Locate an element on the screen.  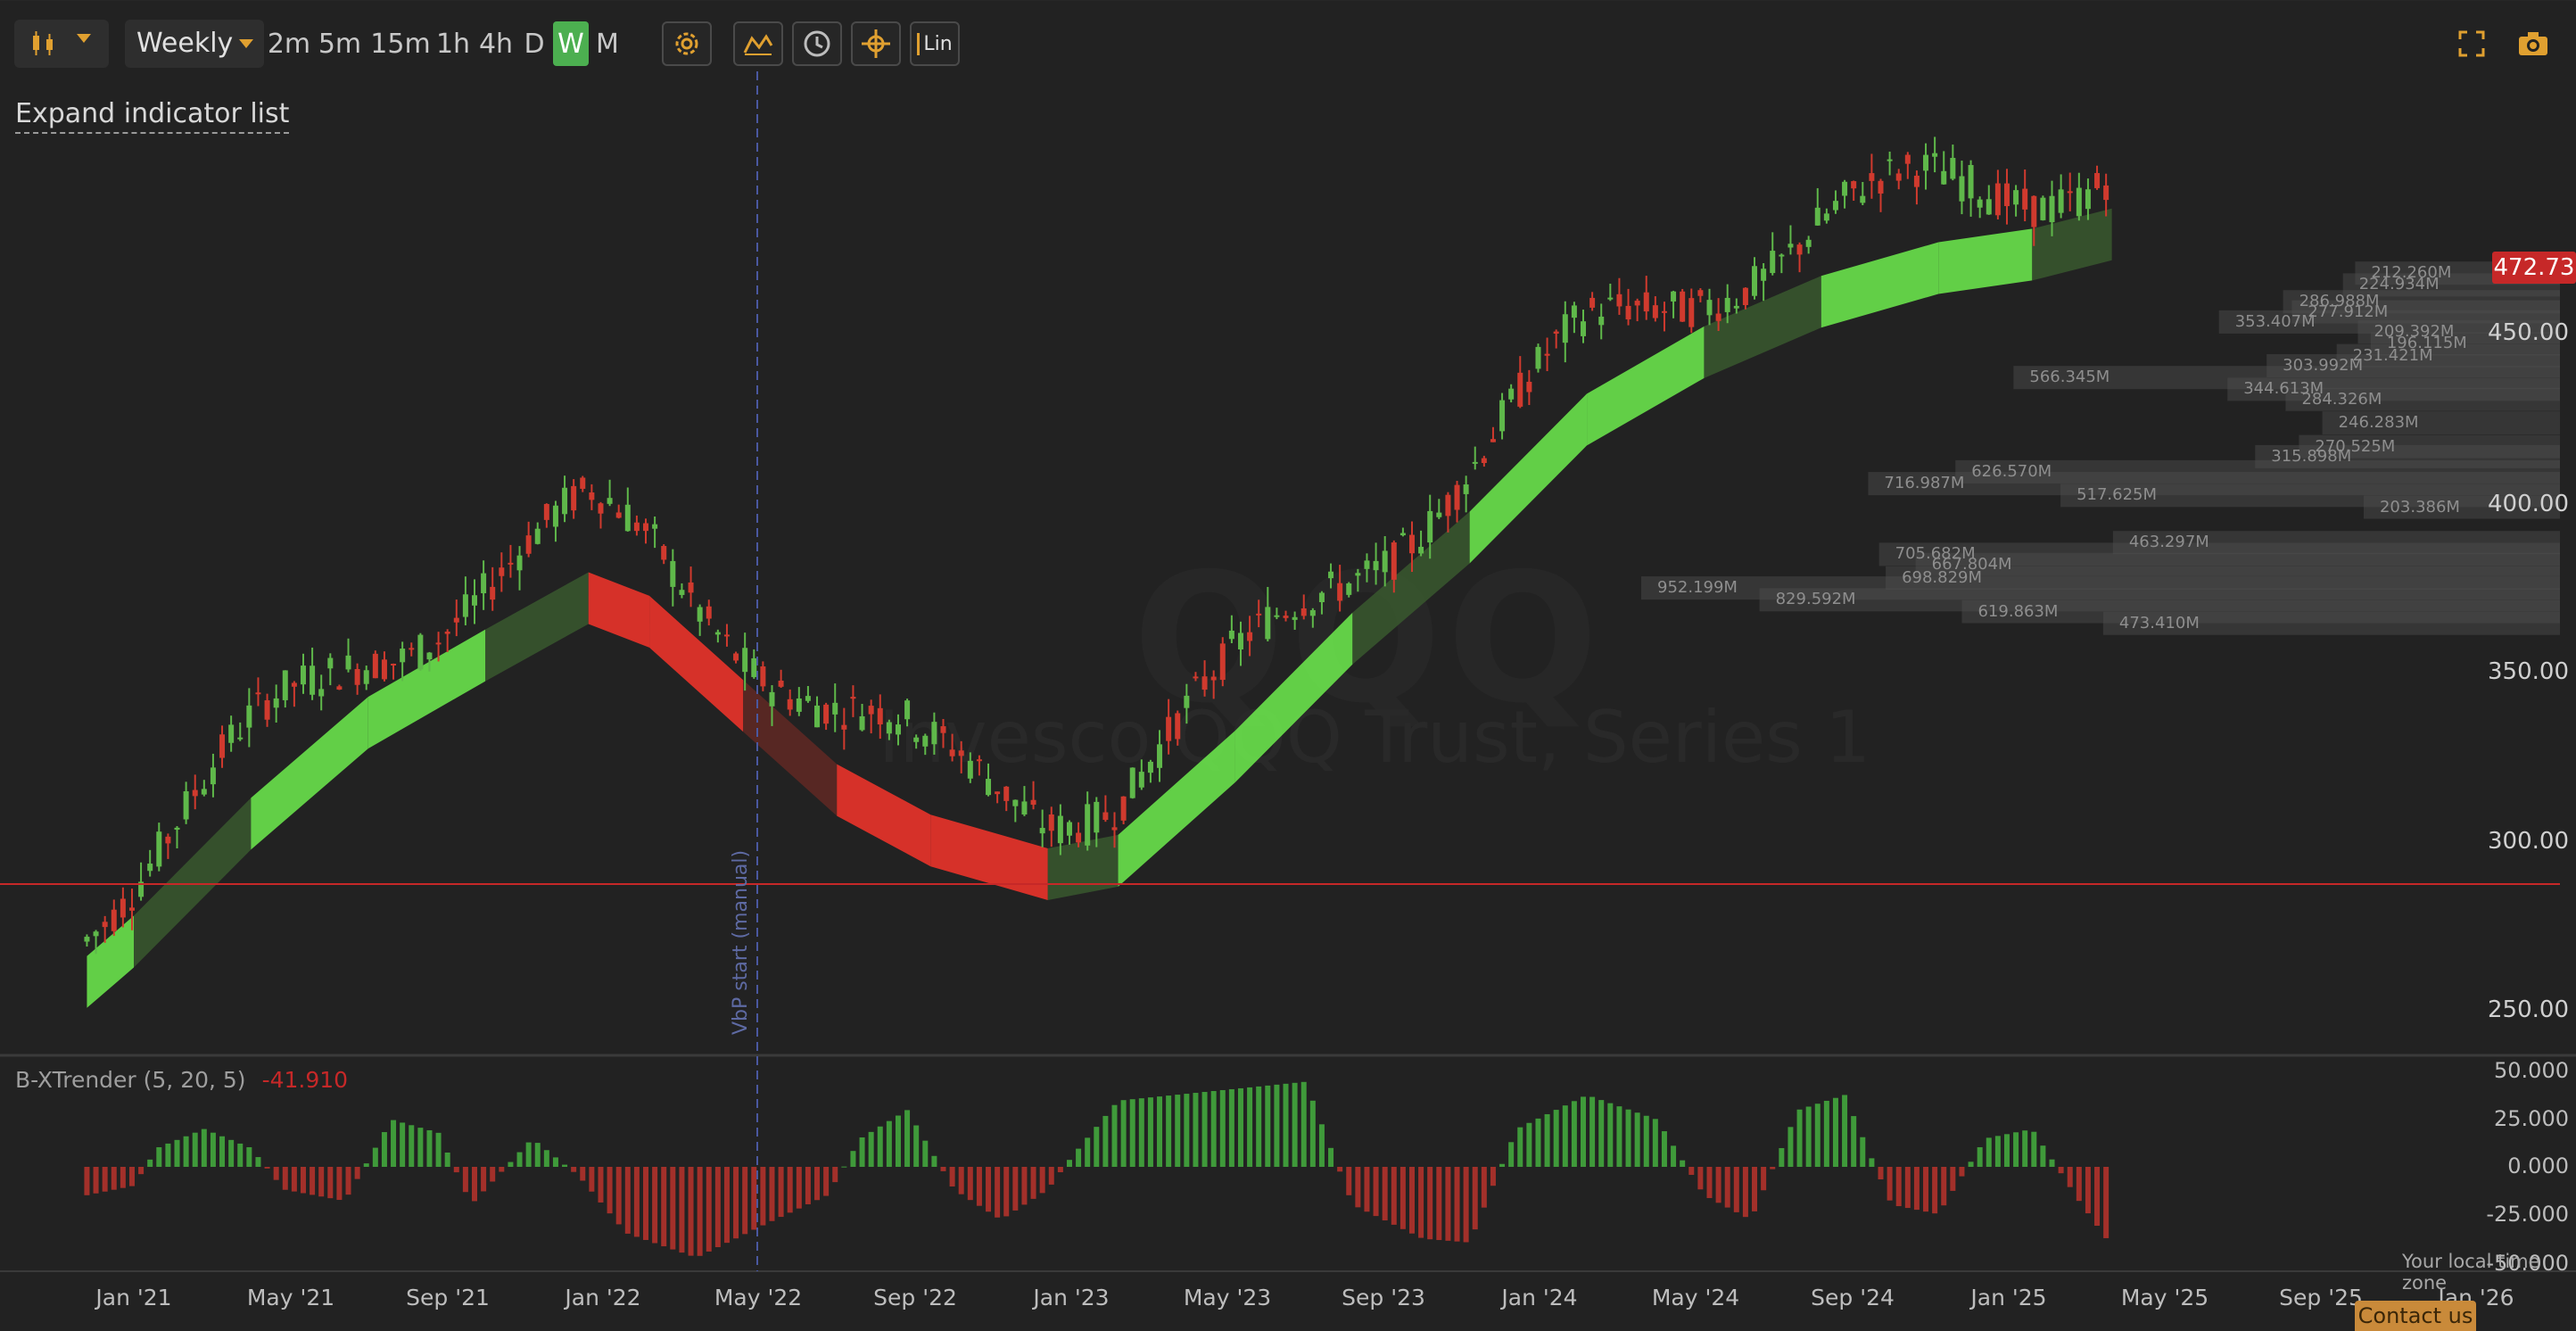
price-axis-label: 450.00 is located at coordinates (2529, 332).